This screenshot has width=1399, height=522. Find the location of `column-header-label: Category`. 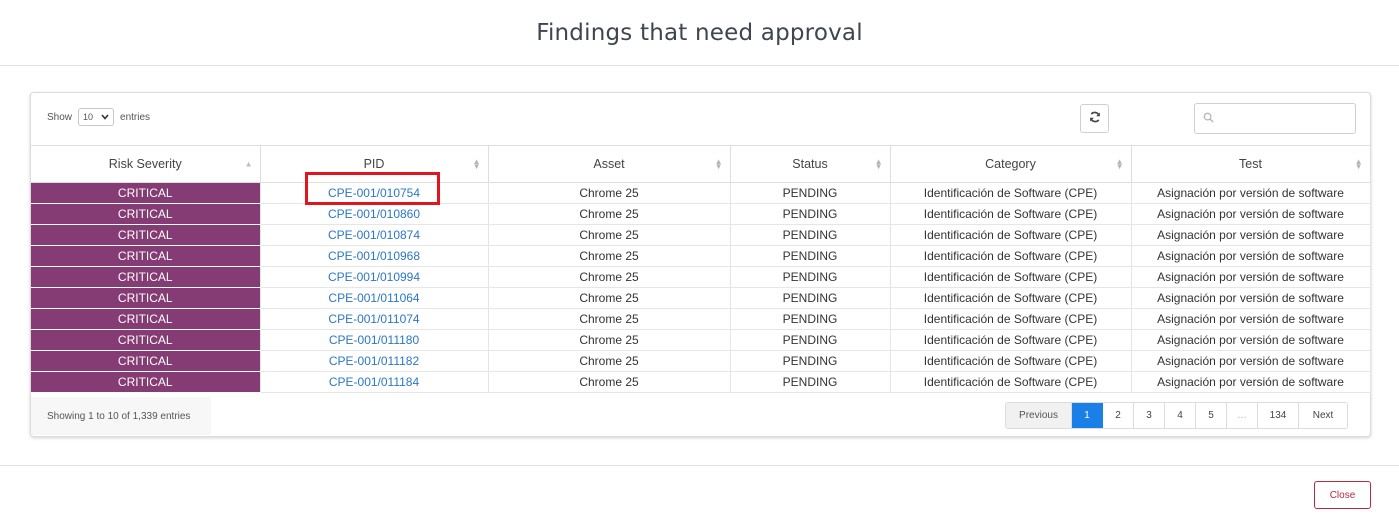

column-header-label: Category is located at coordinates (1010, 164).